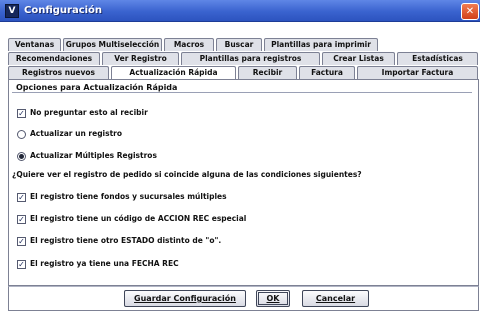  Describe the element at coordinates (21, 156) in the screenshot. I see `radio-actualizar-multiples` at that location.